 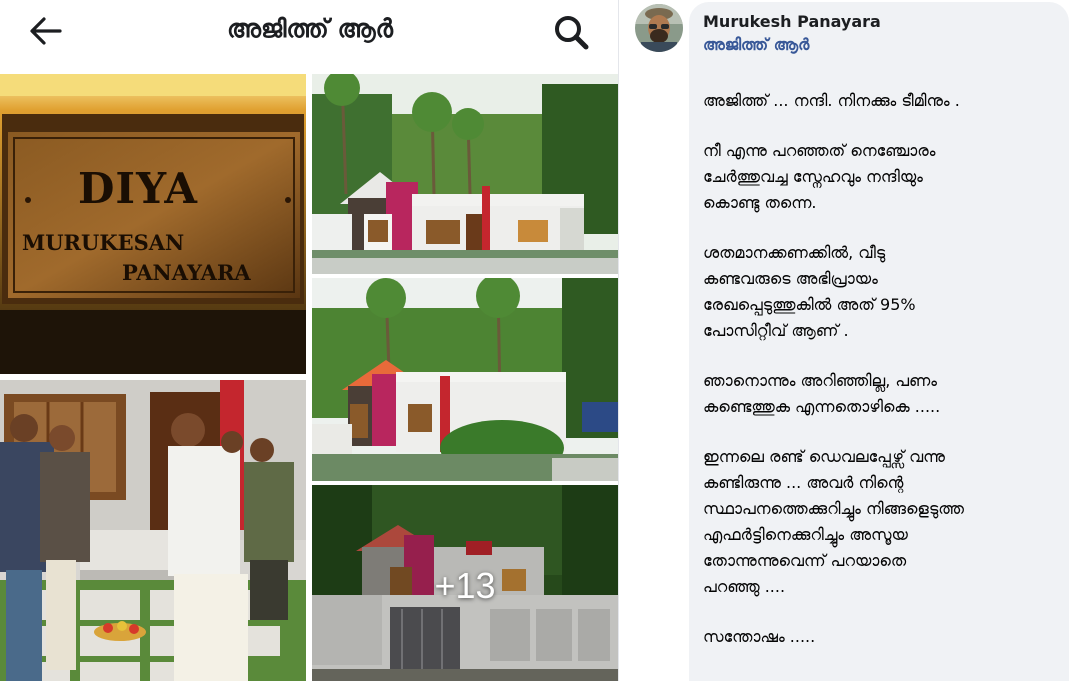 What do you see at coordinates (103, 242) in the screenshot?
I see `nameplate-line-2: MURUKESAN` at bounding box center [103, 242].